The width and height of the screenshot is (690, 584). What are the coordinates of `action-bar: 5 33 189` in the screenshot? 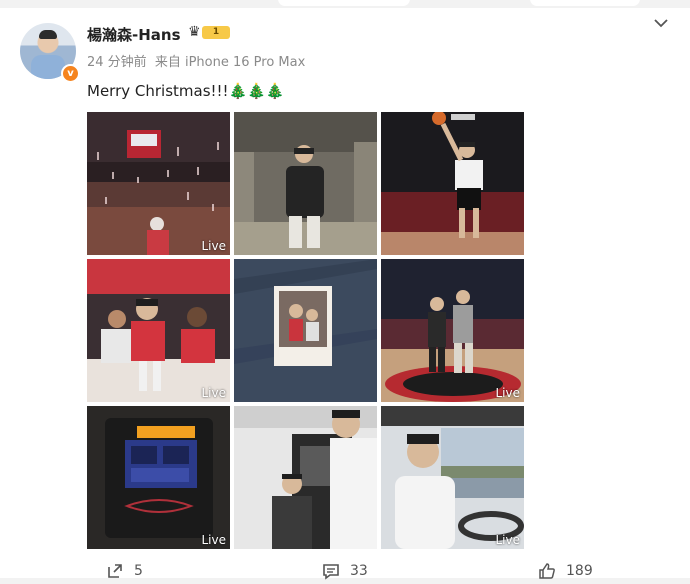 It's located at (345, 571).